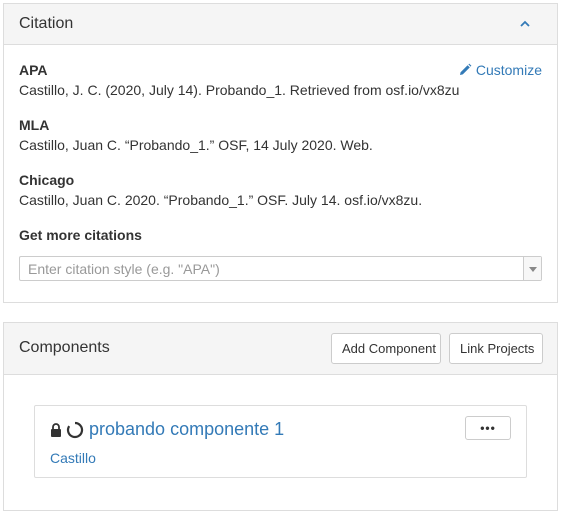 The width and height of the screenshot is (561, 512). What do you see at coordinates (75, 430) in the screenshot?
I see `spinner-icon` at bounding box center [75, 430].